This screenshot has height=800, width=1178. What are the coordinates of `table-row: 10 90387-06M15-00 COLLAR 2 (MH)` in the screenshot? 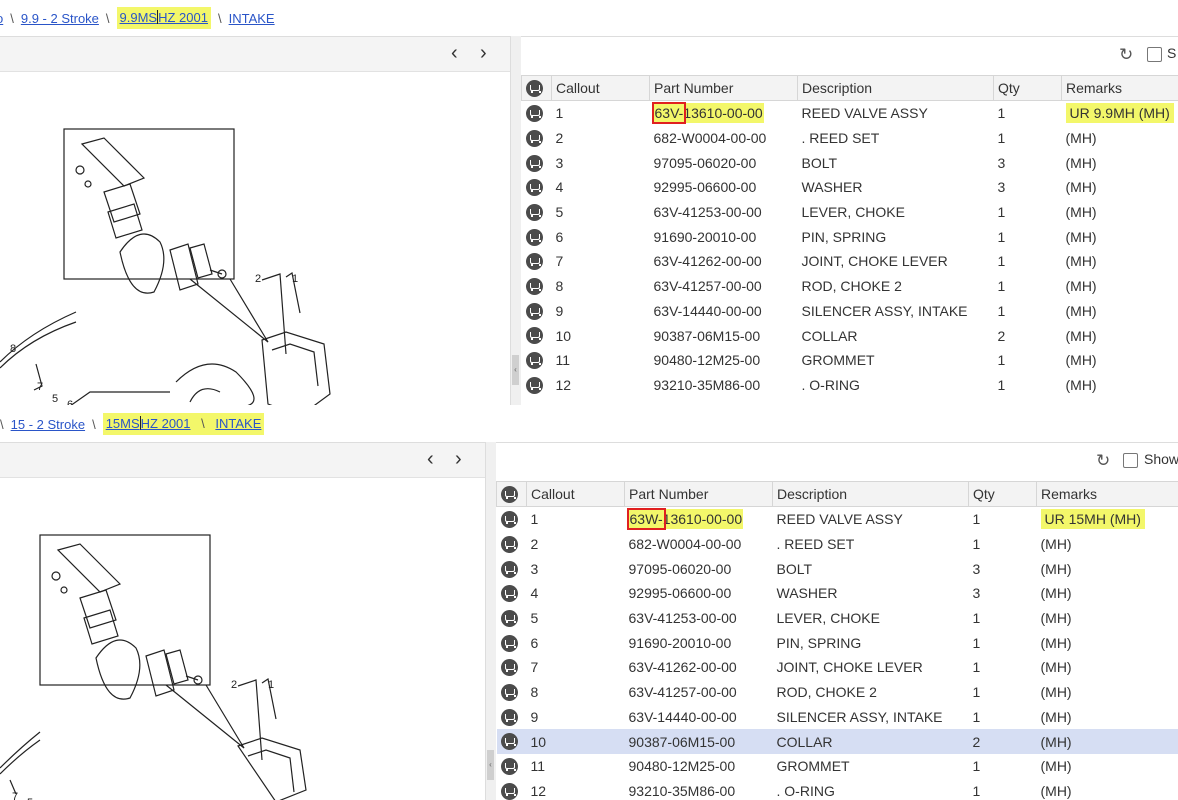 It's located at (850, 335).